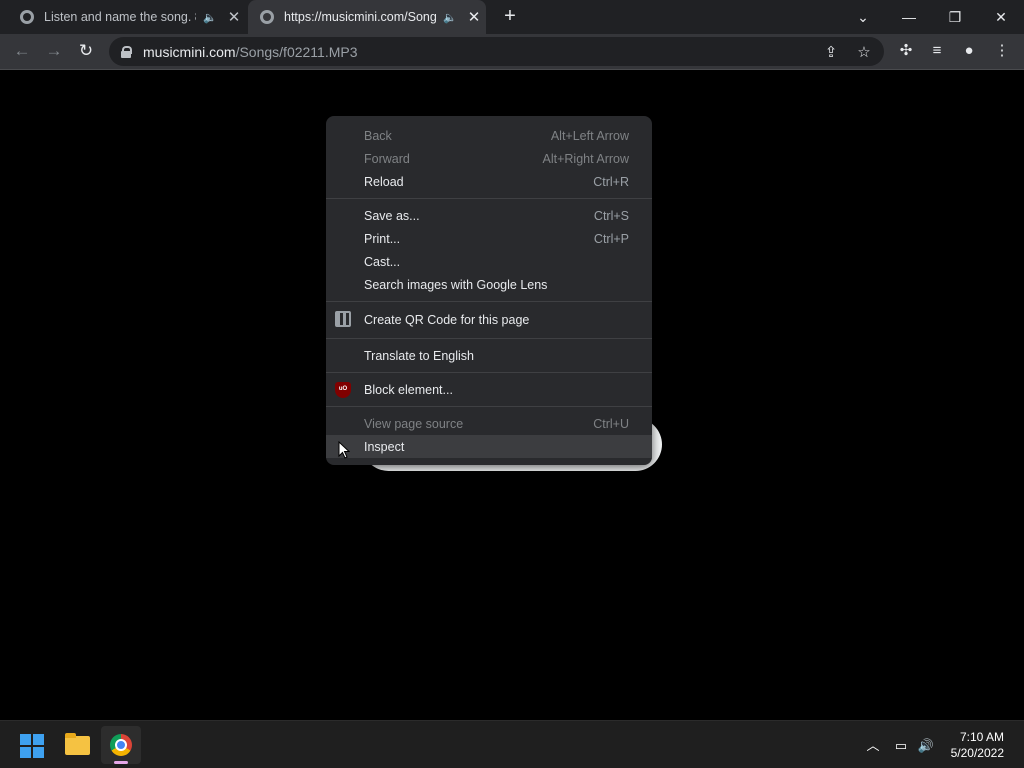 This screenshot has width=1024, height=768. Describe the element at coordinates (864, 53) in the screenshot. I see `star-icon: ☆` at that location.